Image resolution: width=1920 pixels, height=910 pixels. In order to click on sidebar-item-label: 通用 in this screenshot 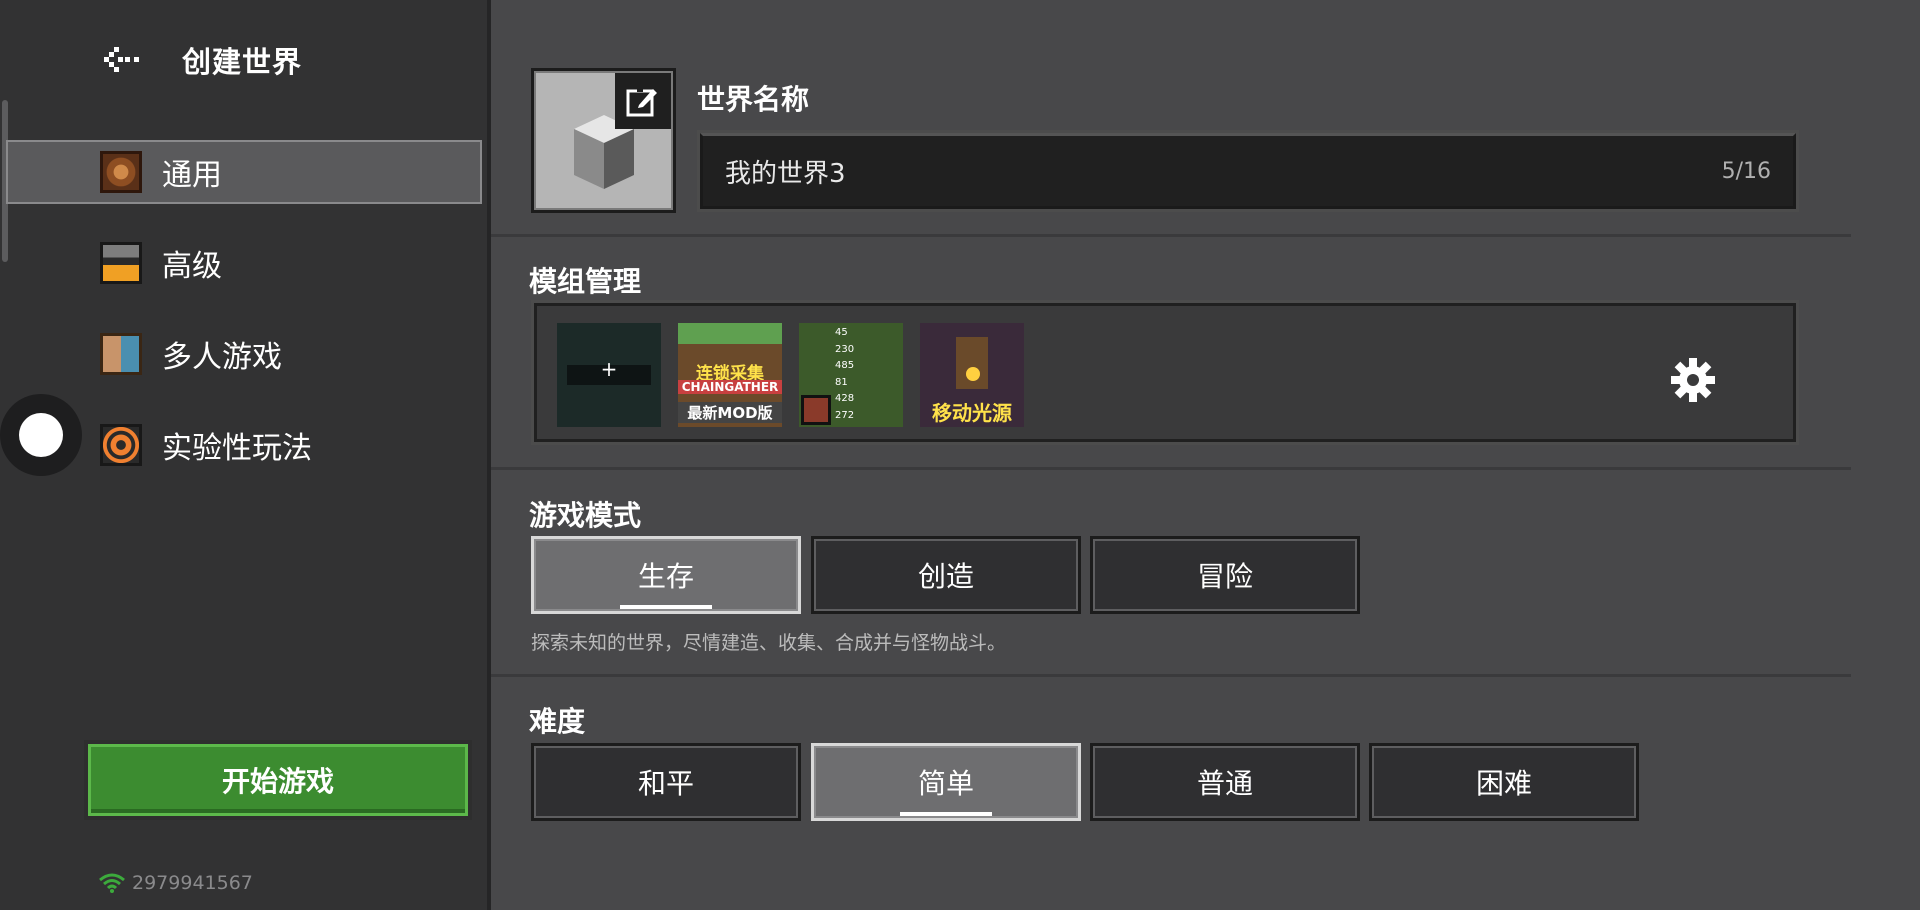, I will do `click(192, 175)`.